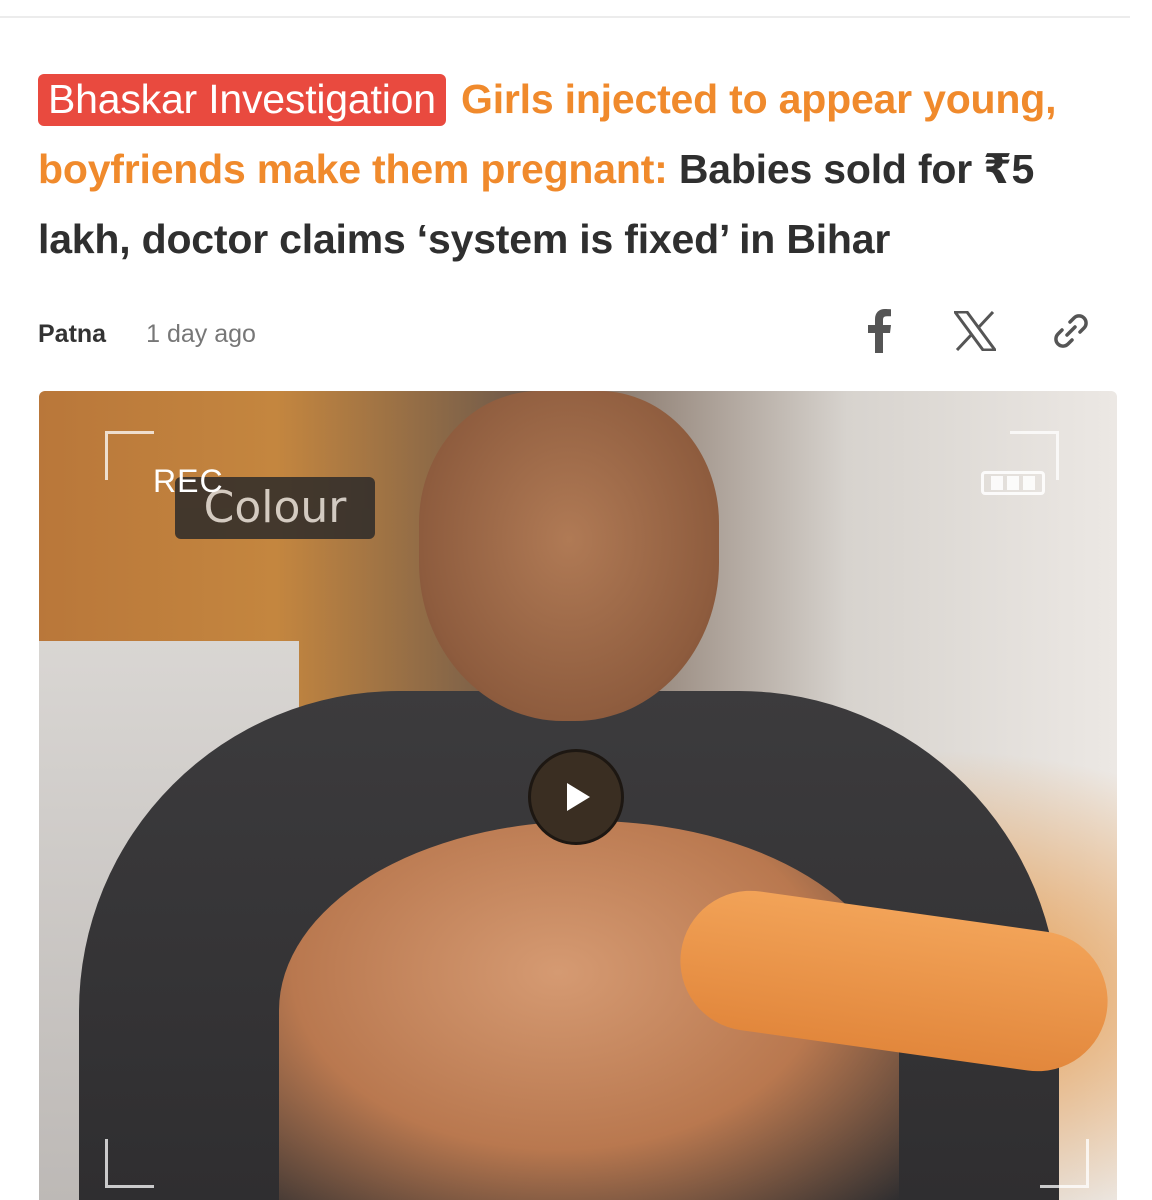 The image size is (1152, 1200). I want to click on battery-icon, so click(1013, 483).